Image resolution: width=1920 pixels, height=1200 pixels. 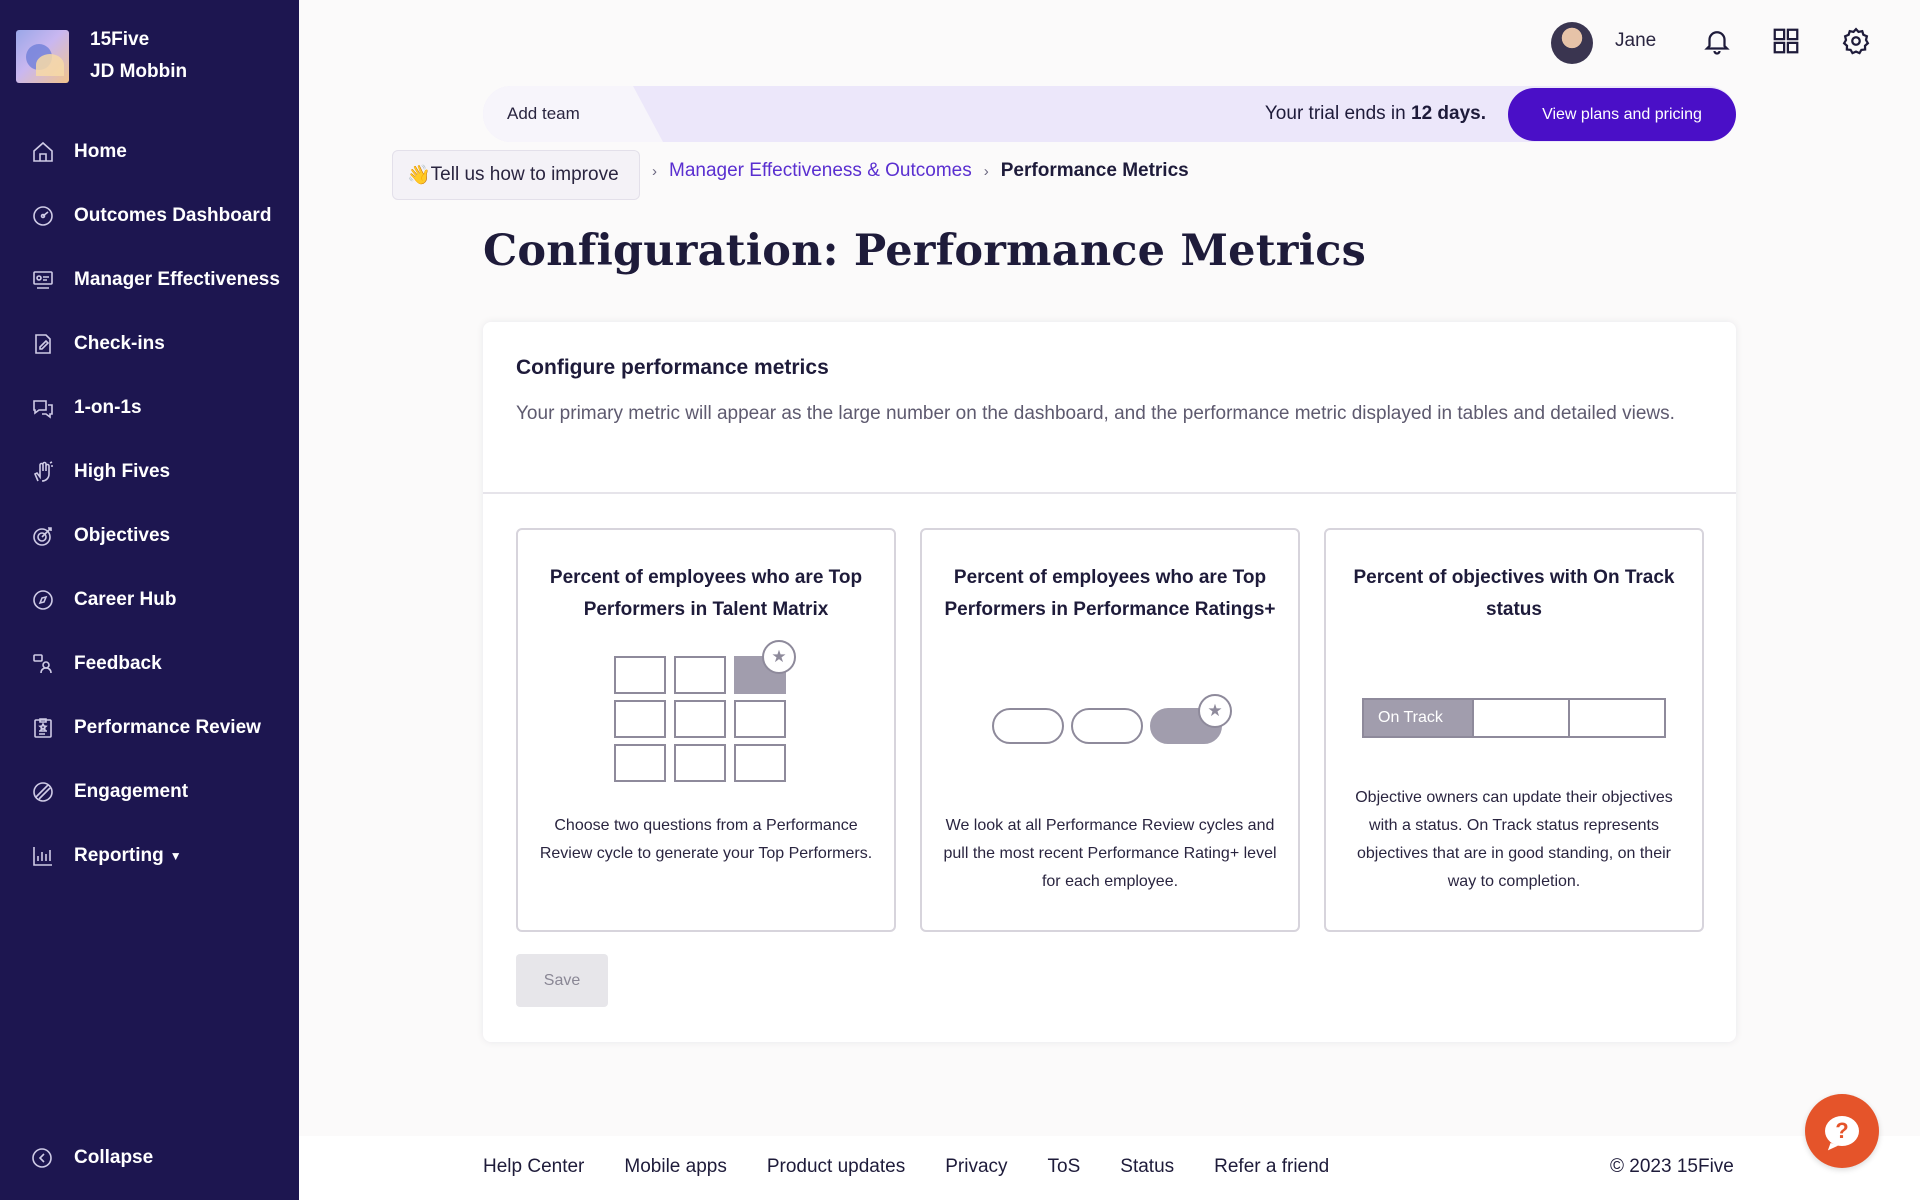 What do you see at coordinates (42, 56) in the screenshot?
I see `org-logo` at bounding box center [42, 56].